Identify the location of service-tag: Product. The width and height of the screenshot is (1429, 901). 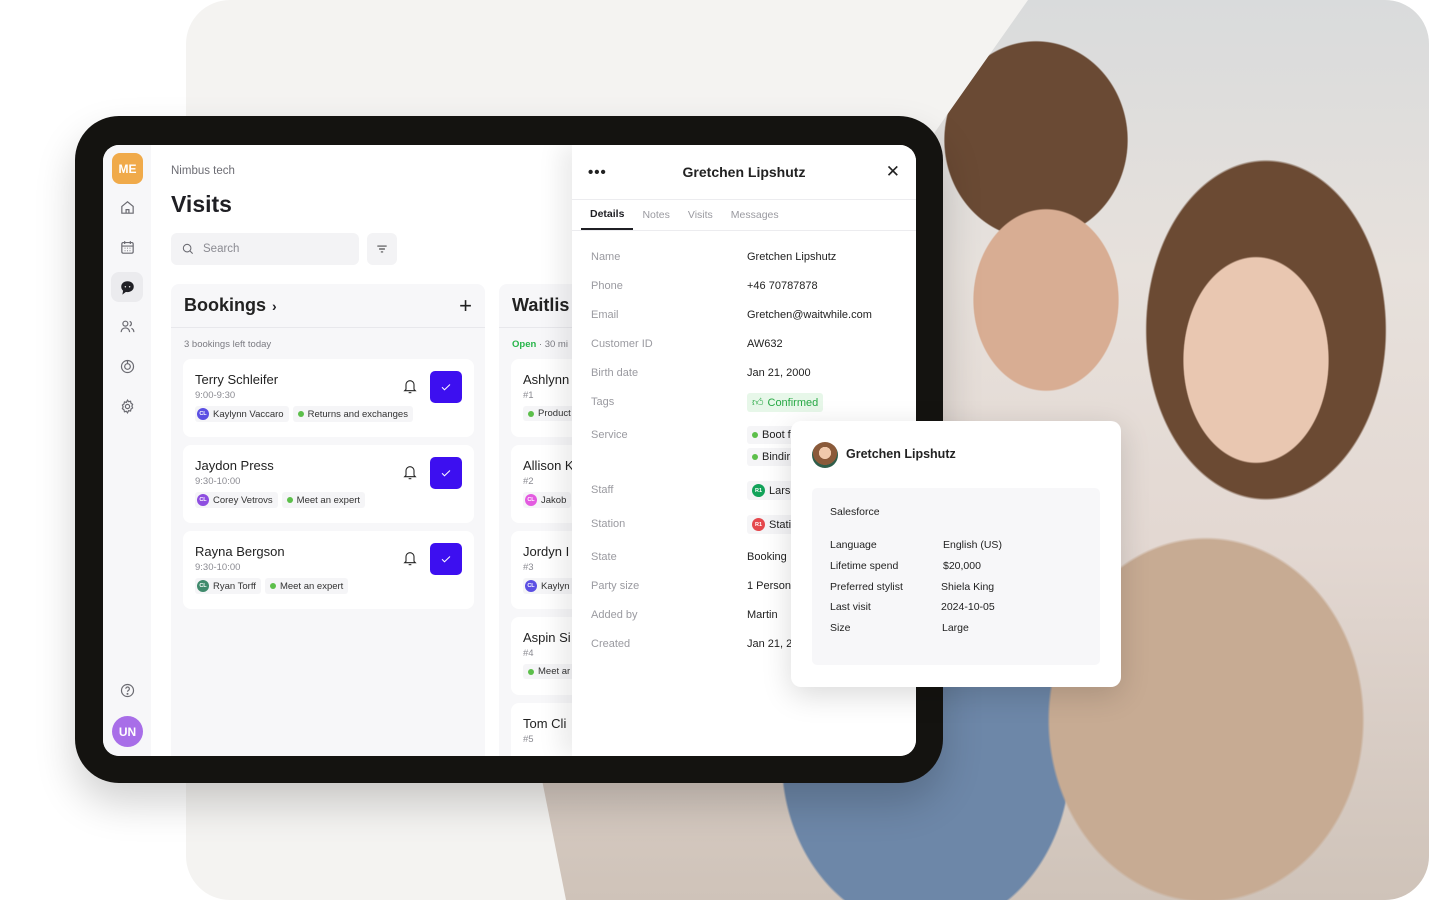
(549, 413).